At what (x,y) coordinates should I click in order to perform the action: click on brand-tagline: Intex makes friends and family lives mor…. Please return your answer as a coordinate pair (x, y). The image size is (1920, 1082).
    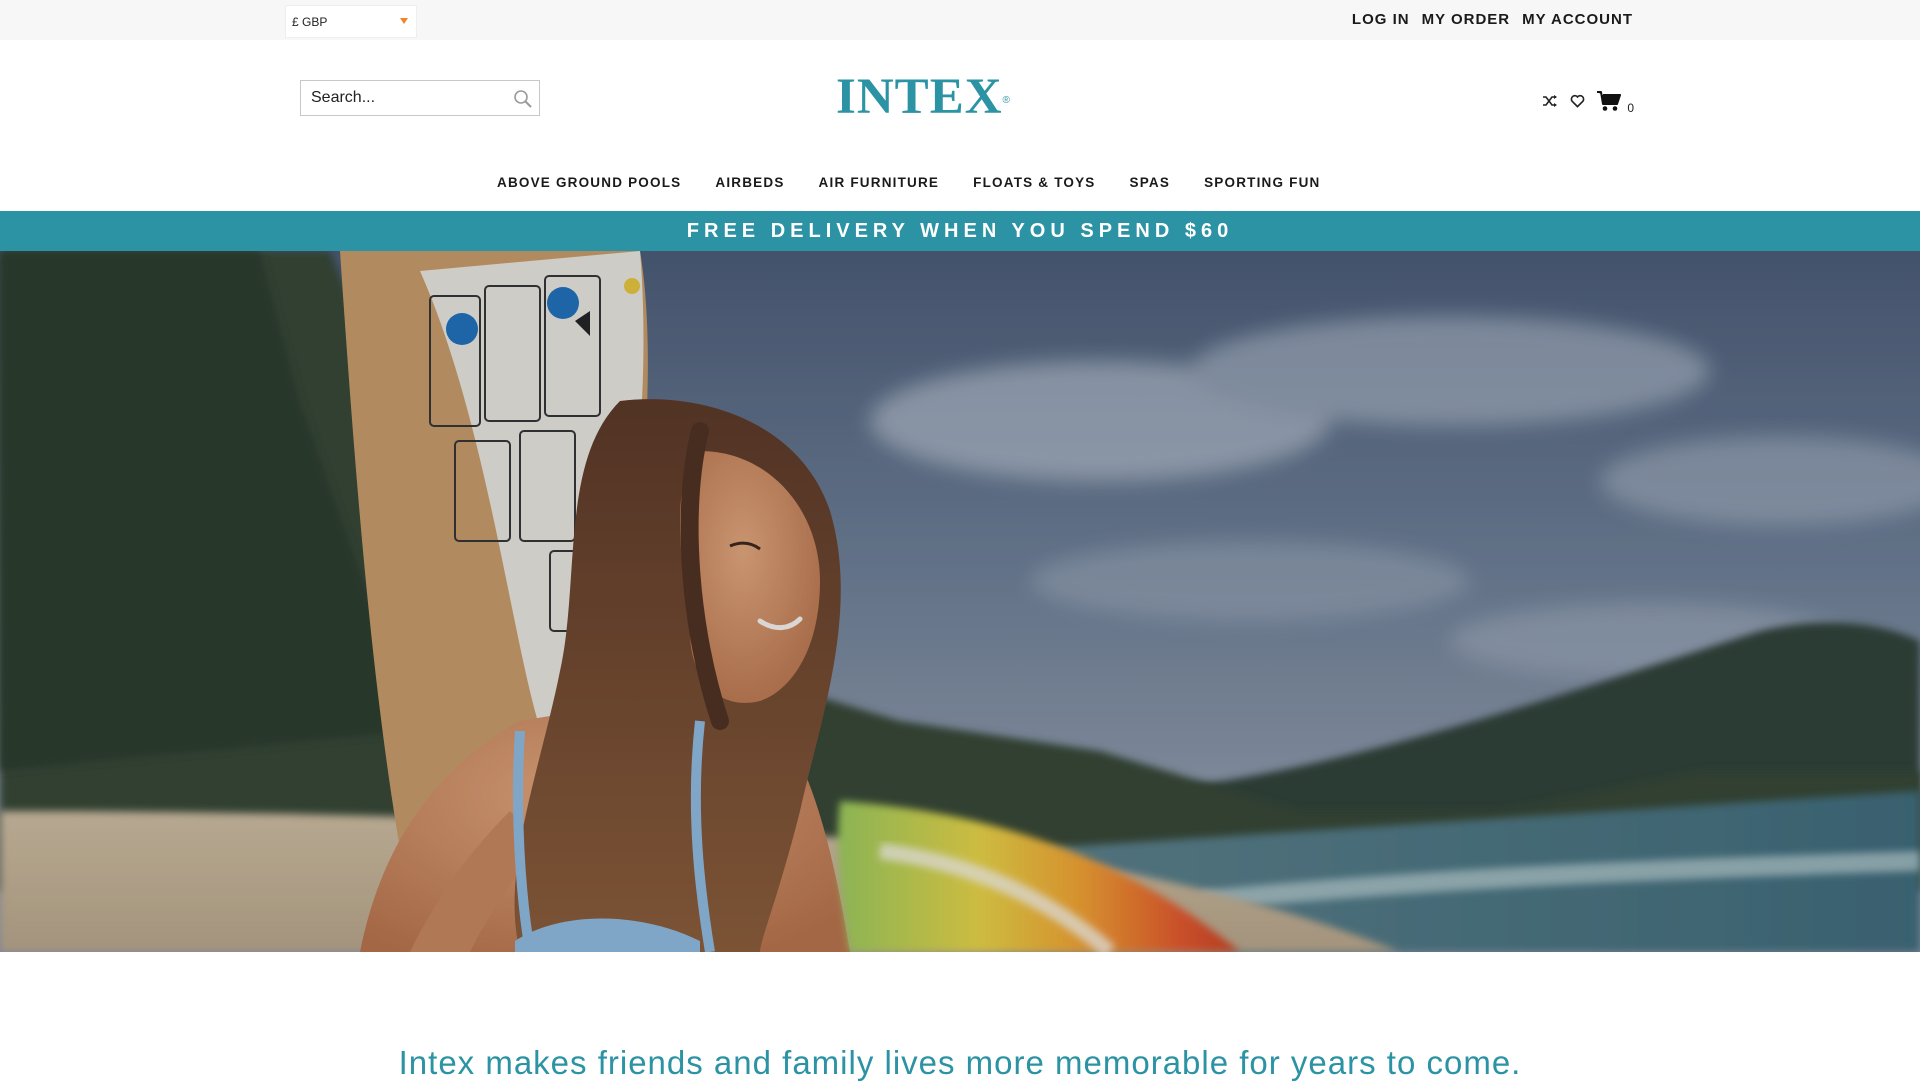
    Looking at the image, I should click on (960, 1063).